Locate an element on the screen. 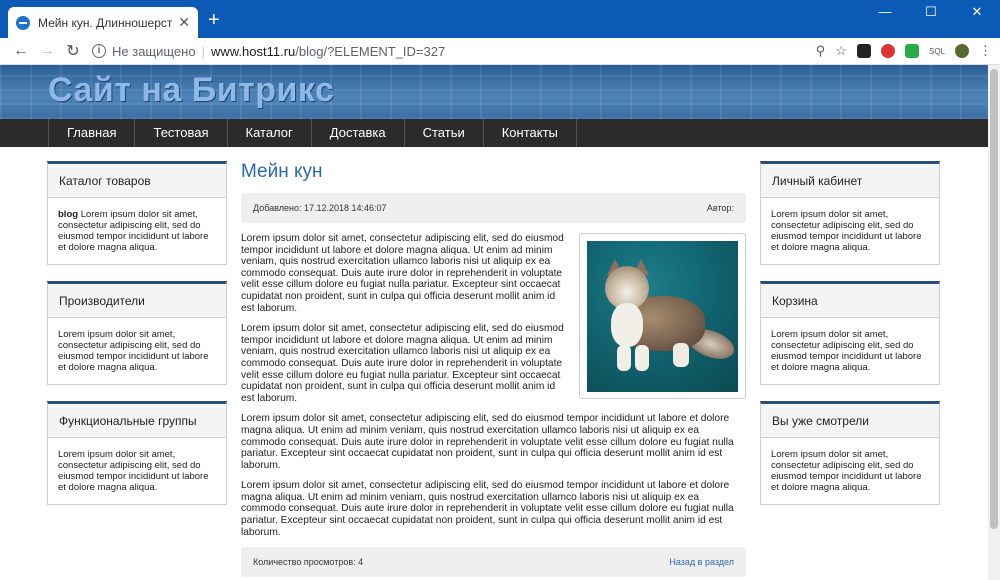  maine-coon-image is located at coordinates (662, 316).